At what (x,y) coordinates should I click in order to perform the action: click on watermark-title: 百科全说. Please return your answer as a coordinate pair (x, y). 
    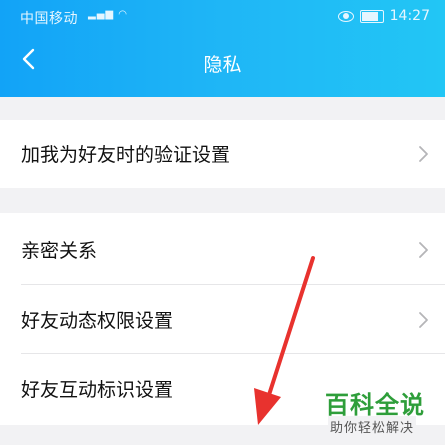
    Looking at the image, I should click on (375, 405).